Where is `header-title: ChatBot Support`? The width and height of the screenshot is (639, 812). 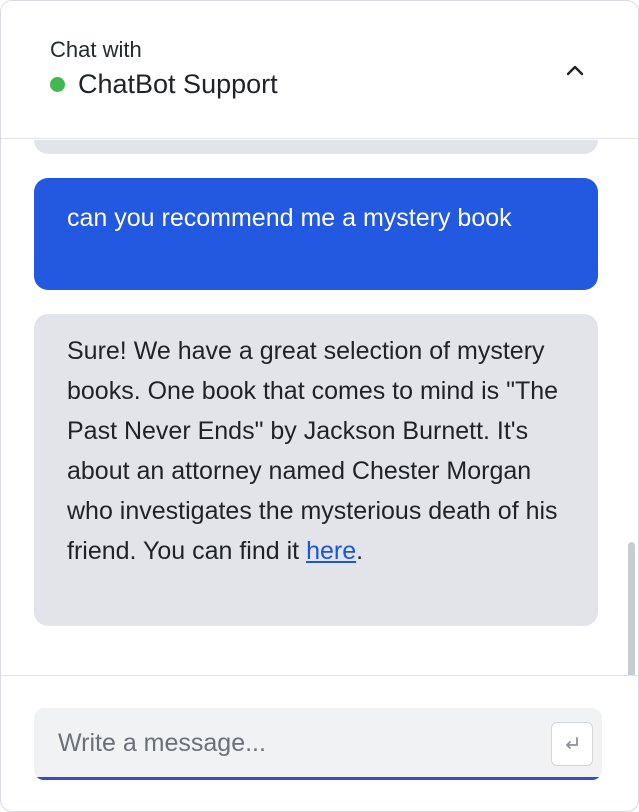 header-title: ChatBot Support is located at coordinates (178, 84).